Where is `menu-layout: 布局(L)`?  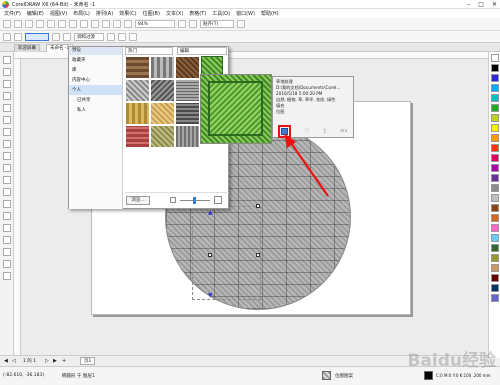
menu-layout: 布局(L) is located at coordinates (81, 13).